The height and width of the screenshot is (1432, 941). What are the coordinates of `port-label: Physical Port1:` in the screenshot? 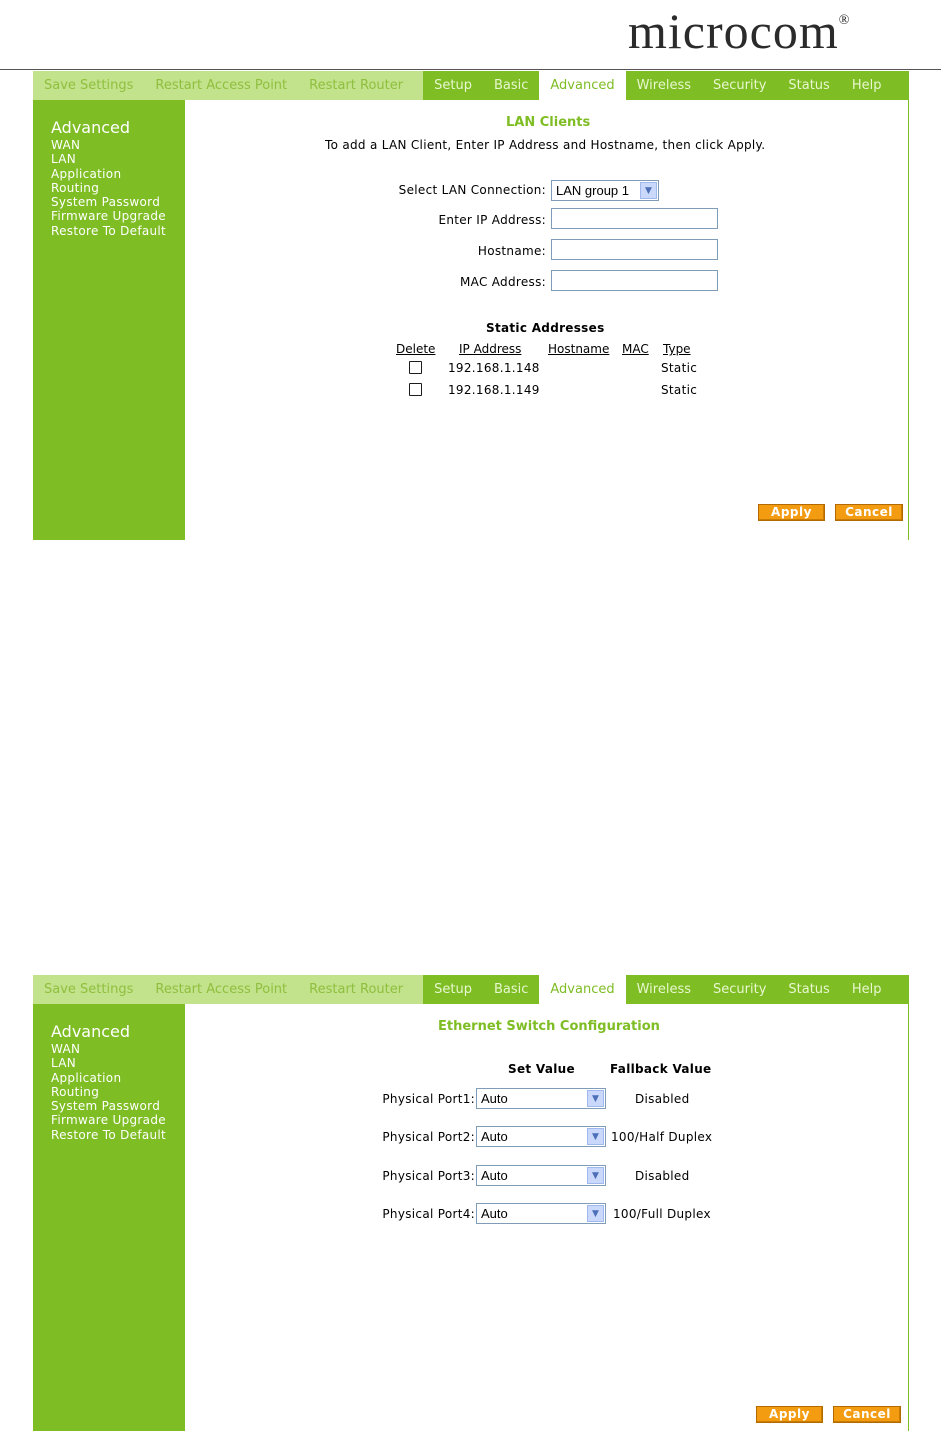 It's located at (428, 1099).